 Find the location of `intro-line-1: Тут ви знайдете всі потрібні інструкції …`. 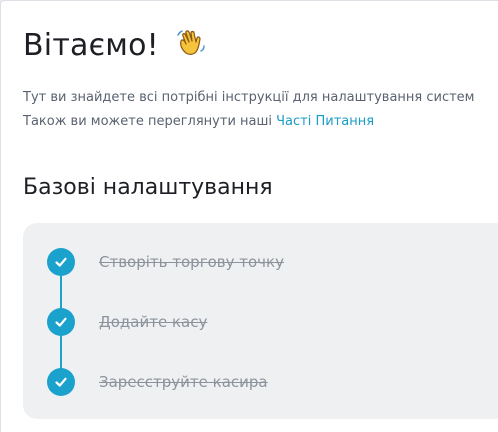

intro-line-1: Тут ви знайдете всі потрібні інструкції … is located at coordinates (249, 97).